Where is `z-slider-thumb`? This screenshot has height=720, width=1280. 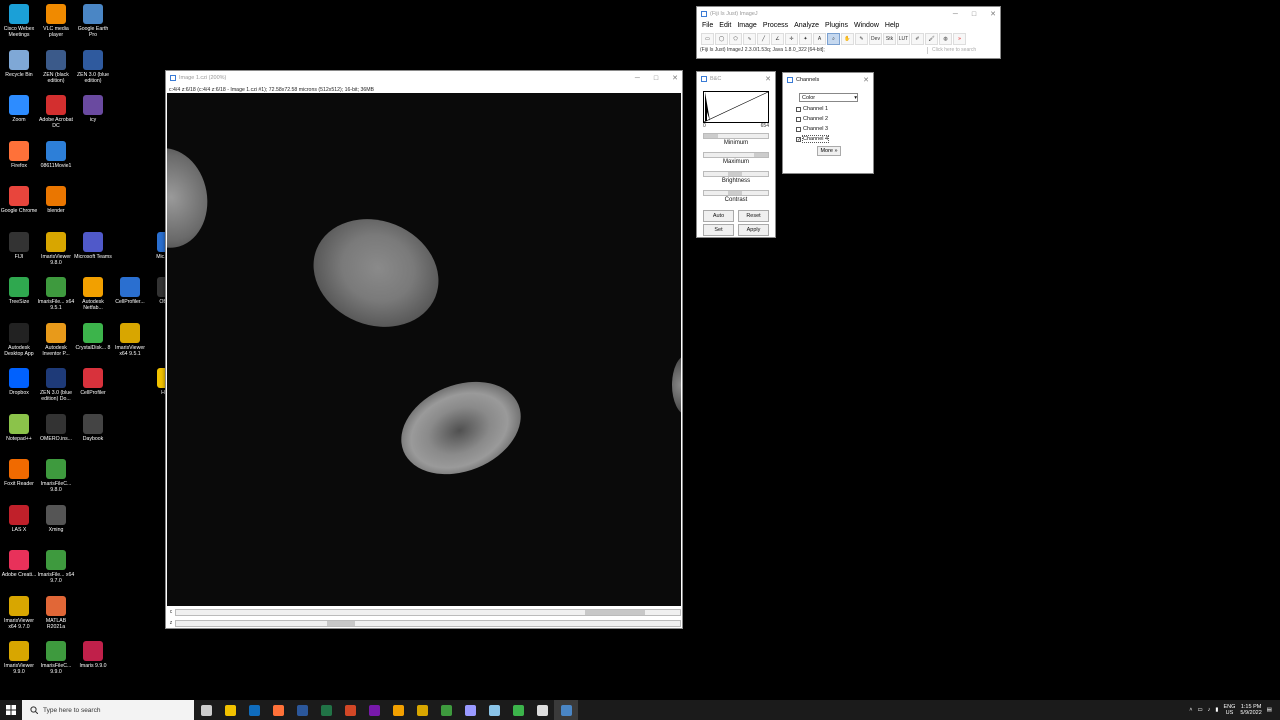
z-slider-thumb is located at coordinates (341, 623).